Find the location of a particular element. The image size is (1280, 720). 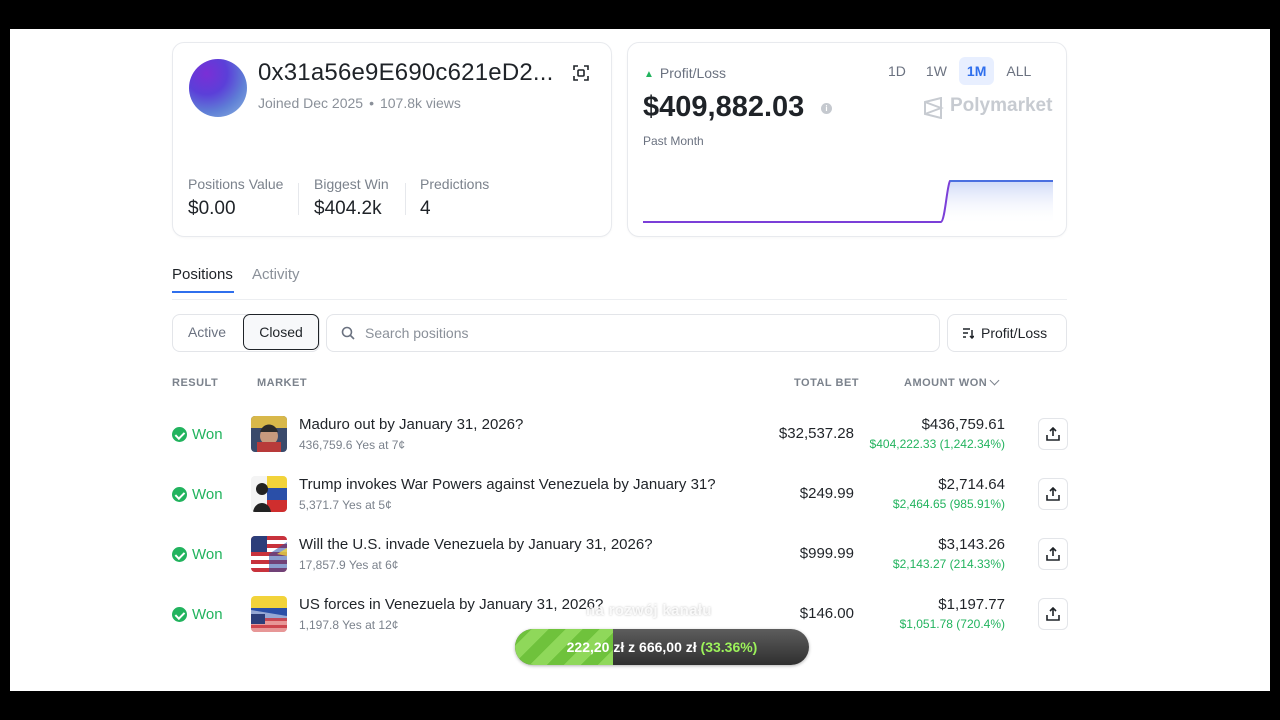

status-toggle: Active Closed is located at coordinates (246, 333).